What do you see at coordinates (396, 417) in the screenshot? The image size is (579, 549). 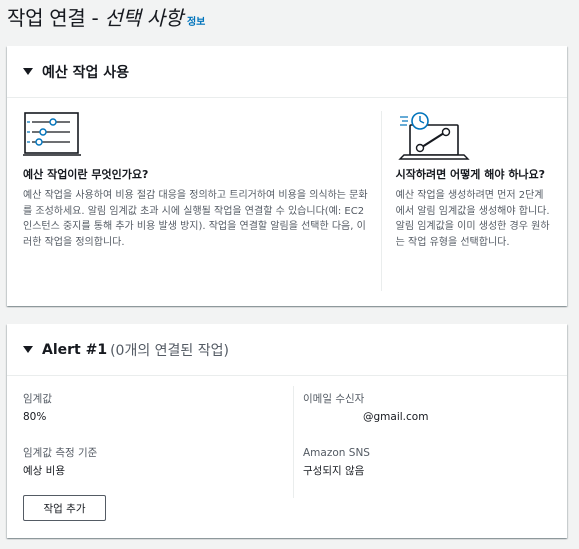 I see `email-recipients-value: @gmail.com` at bounding box center [396, 417].